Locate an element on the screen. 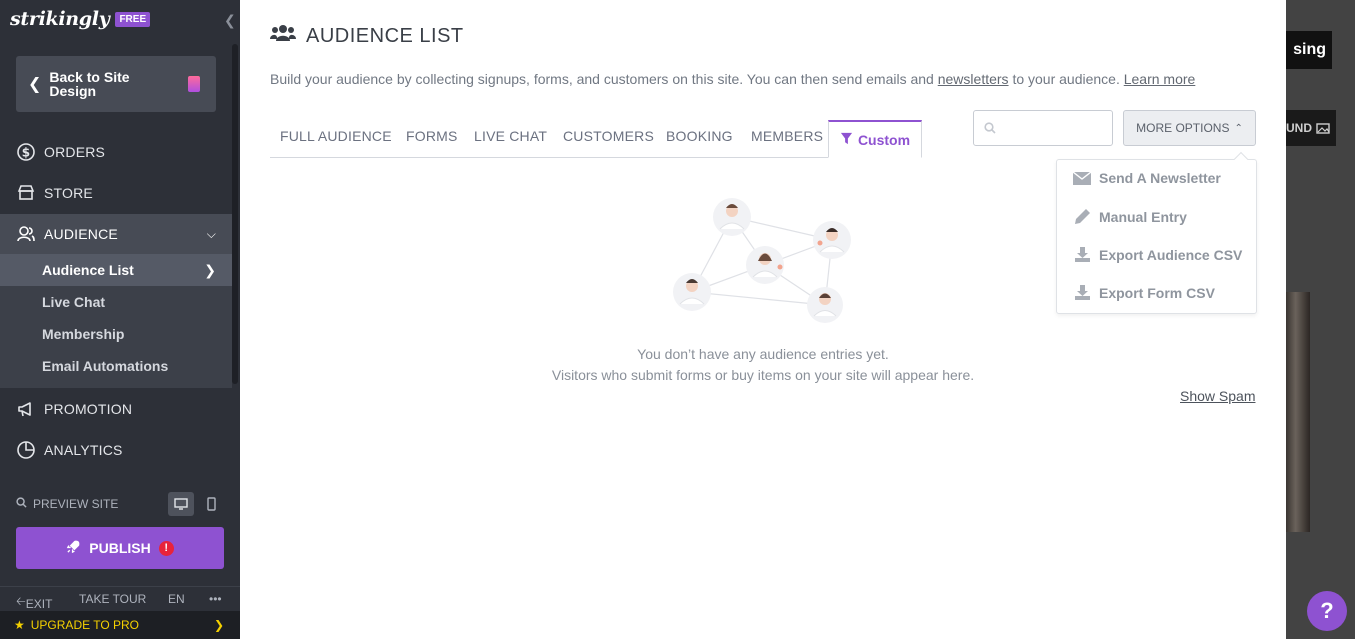 This screenshot has height=639, width=1355. dropdown-arrow is located at coordinates (1241, 159).